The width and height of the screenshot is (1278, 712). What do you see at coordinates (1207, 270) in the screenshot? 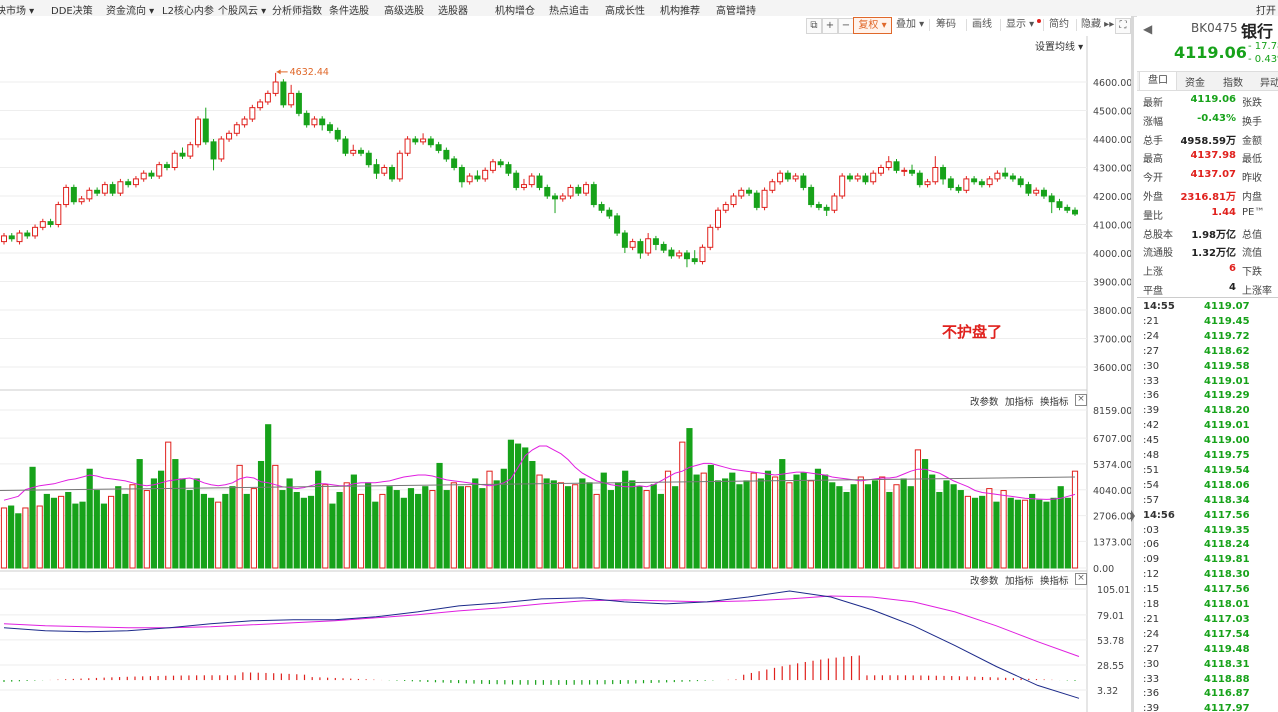
I see `quote-stat-row: 上涨 6 下跌` at bounding box center [1207, 270].